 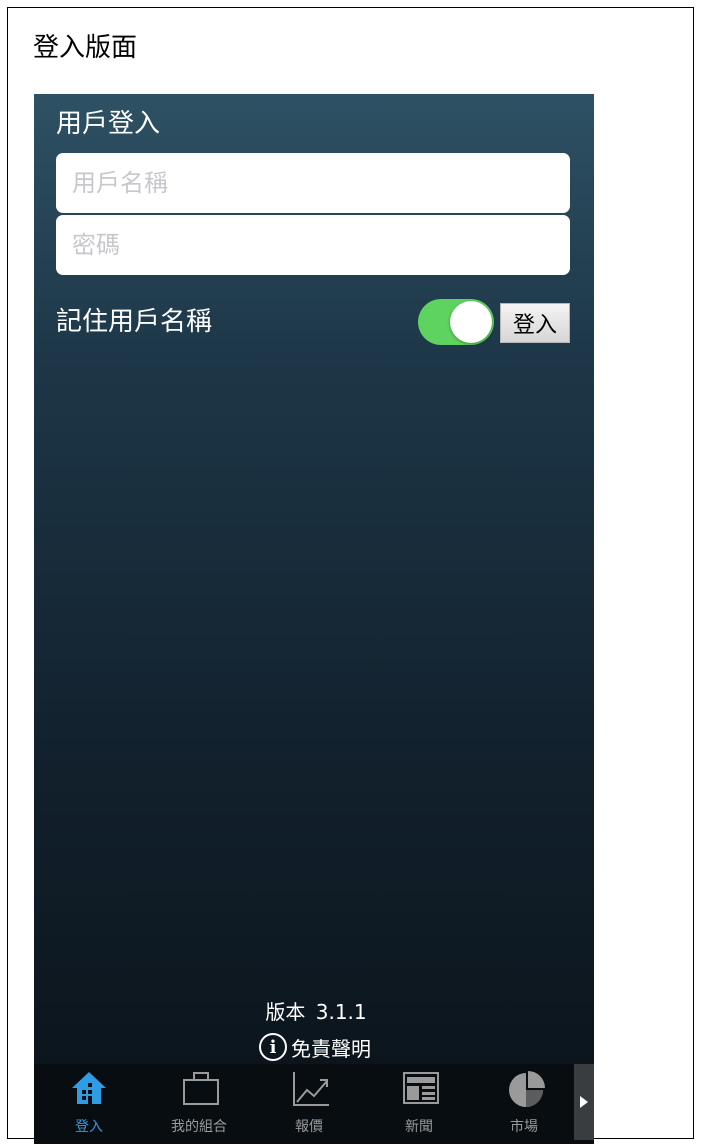 I want to click on more-tabs-arrow, so click(x=584, y=1102).